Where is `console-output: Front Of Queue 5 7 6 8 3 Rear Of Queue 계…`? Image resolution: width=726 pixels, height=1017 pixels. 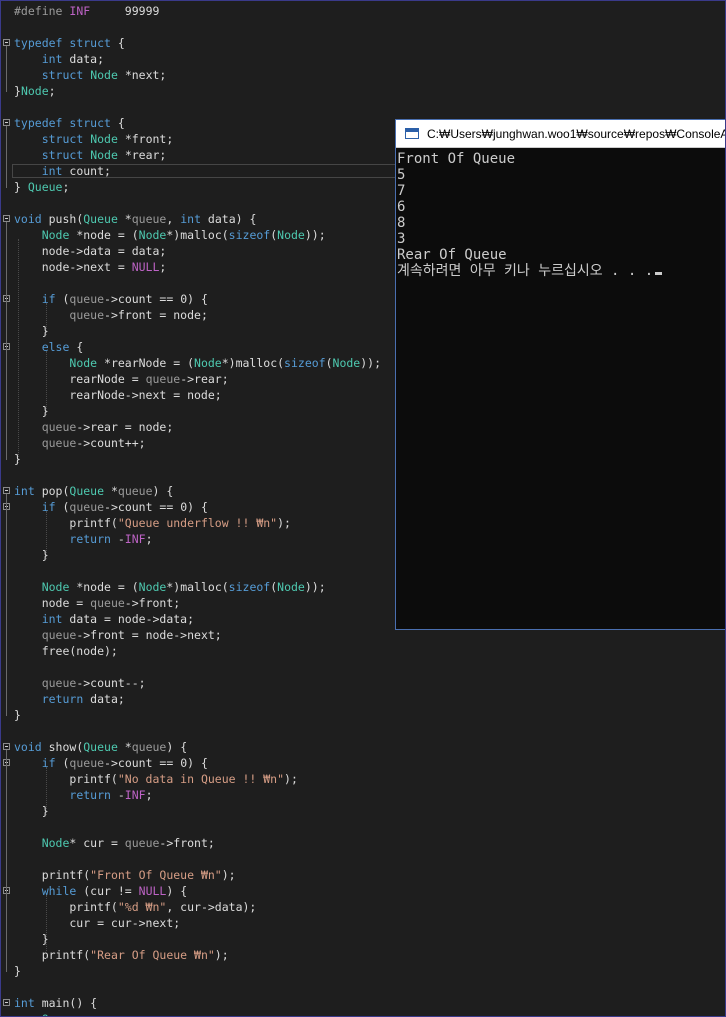
console-output: Front Of Queue 5 7 6 8 3 Rear Of Queue 계… is located at coordinates (560, 213).